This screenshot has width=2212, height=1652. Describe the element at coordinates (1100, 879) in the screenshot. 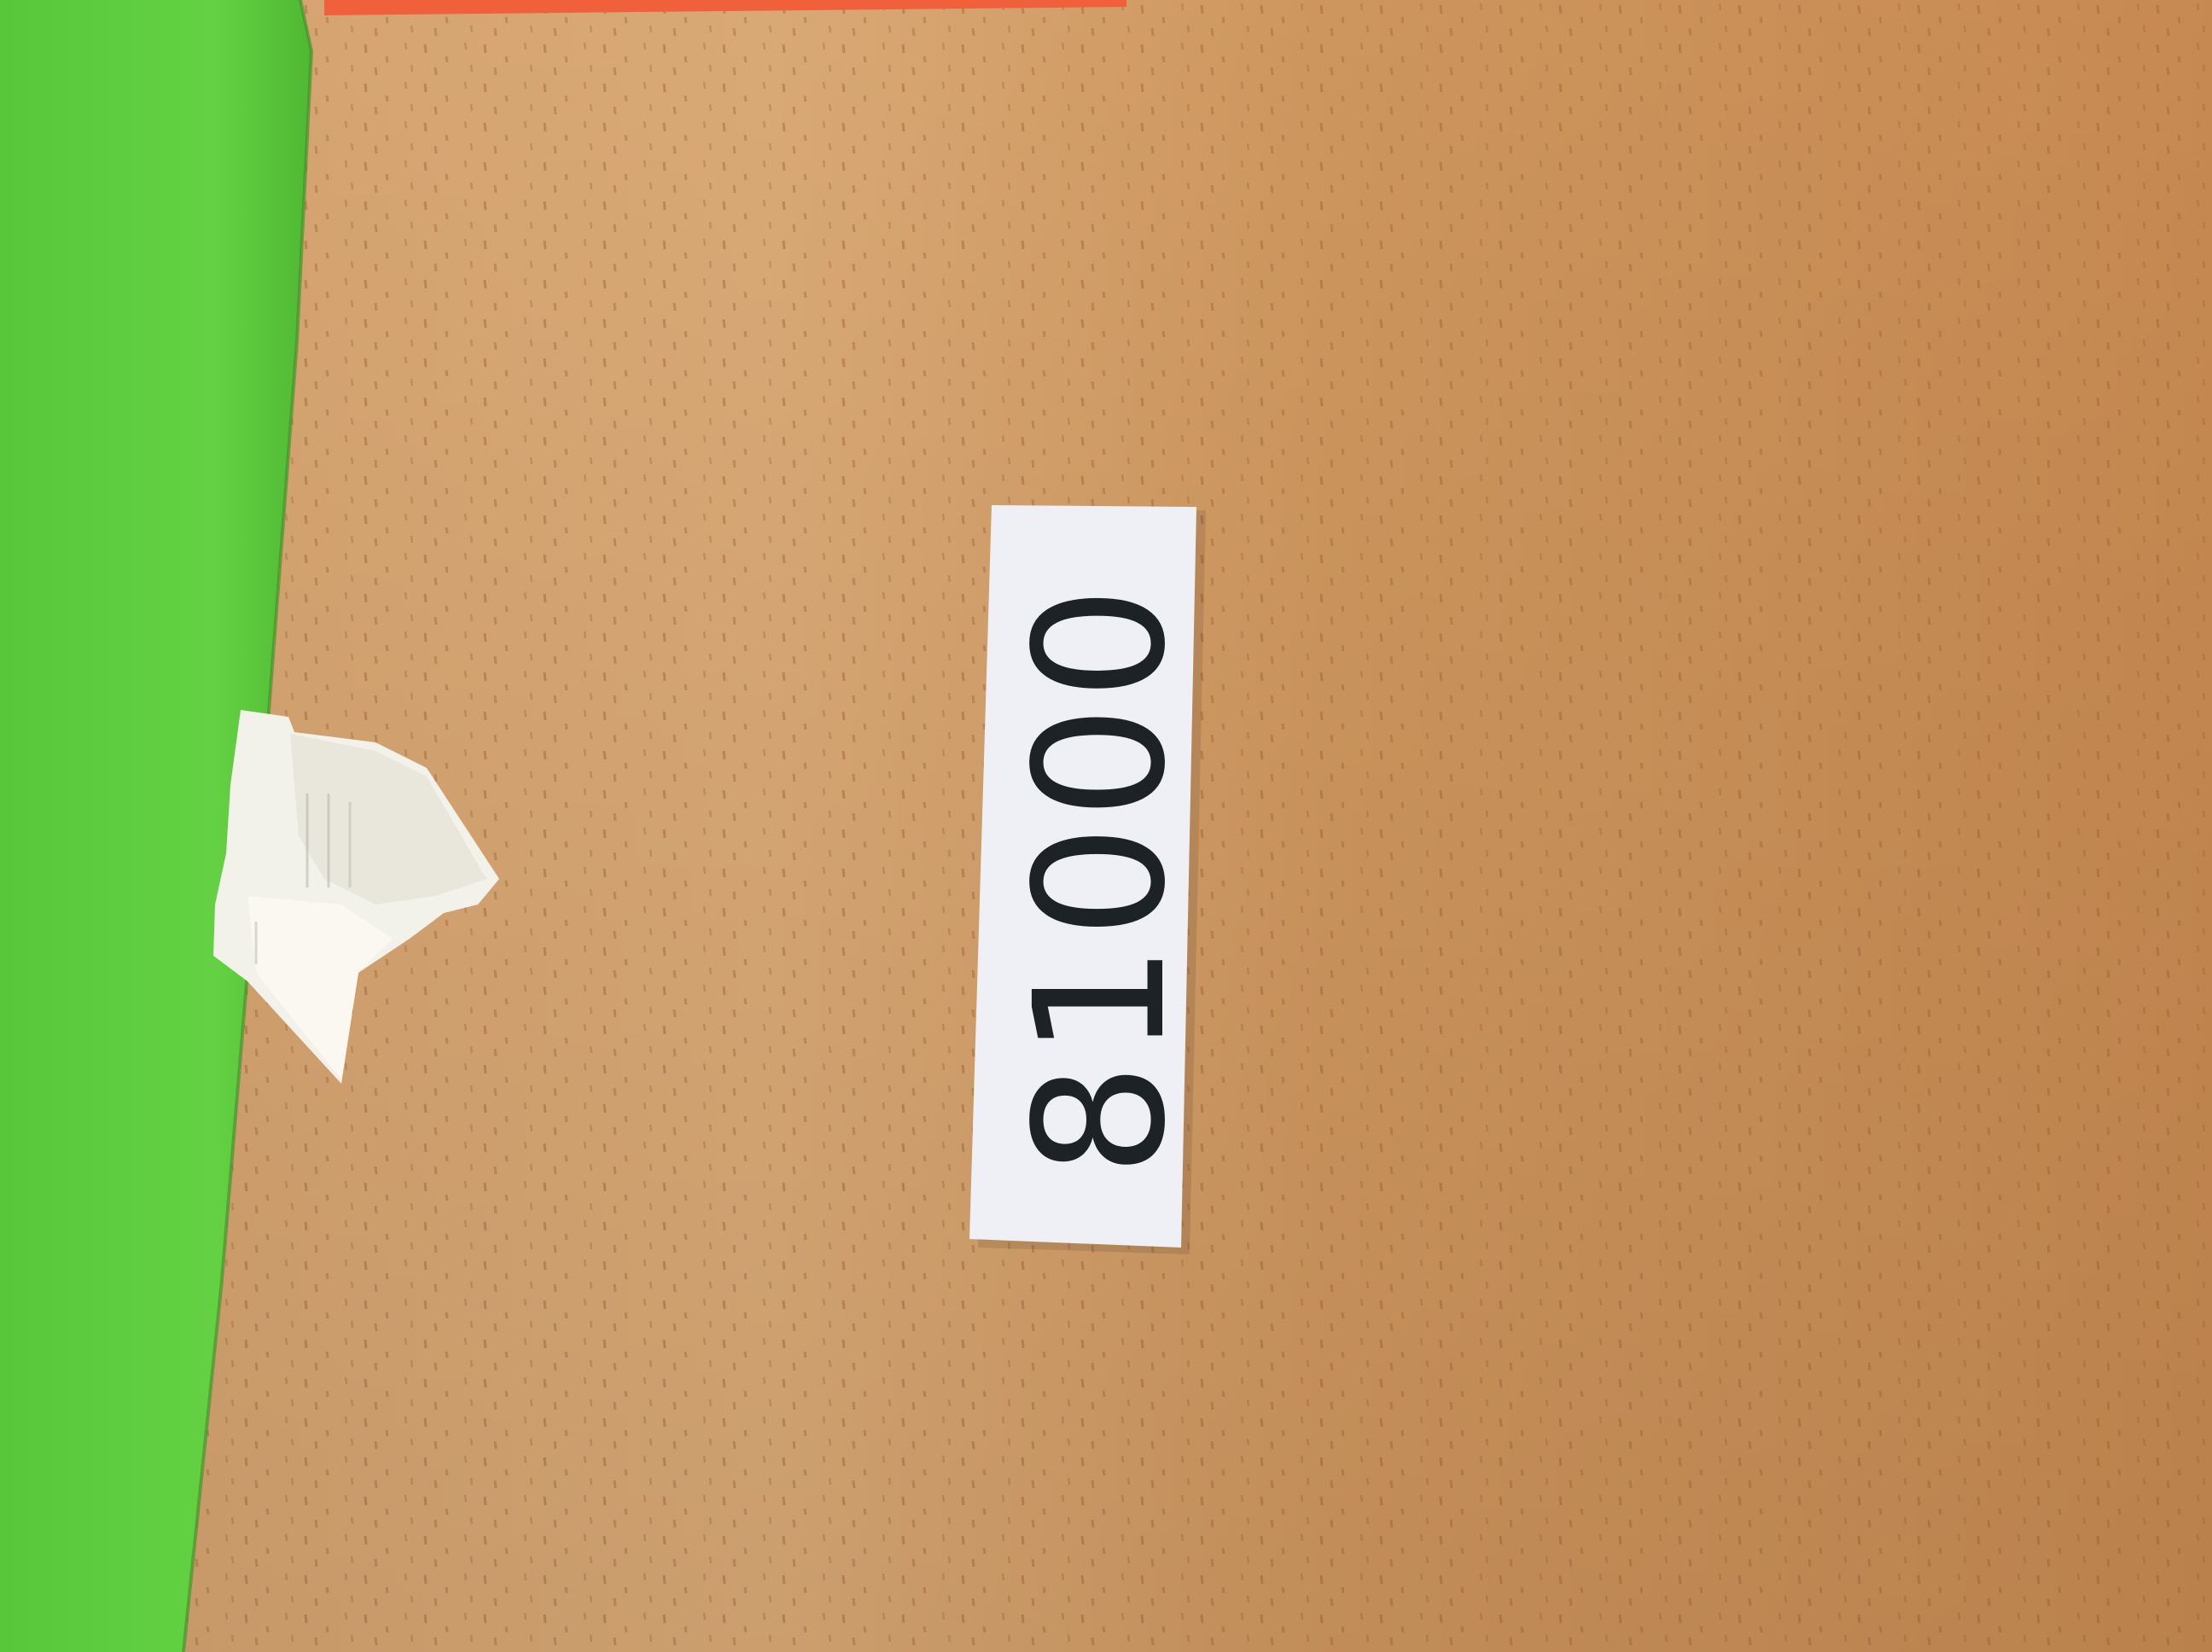

I see `number-label-text: 81000` at that location.